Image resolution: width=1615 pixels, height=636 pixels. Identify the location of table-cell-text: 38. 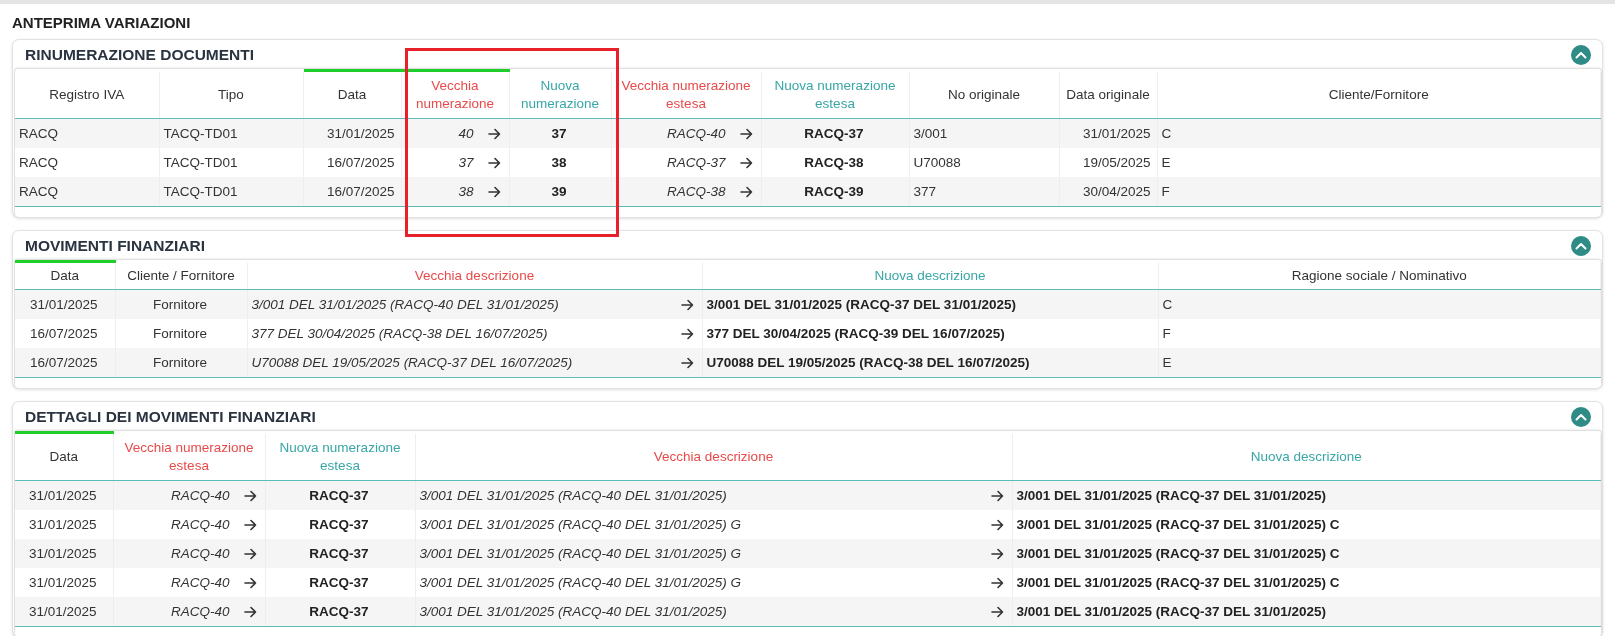
(465, 191).